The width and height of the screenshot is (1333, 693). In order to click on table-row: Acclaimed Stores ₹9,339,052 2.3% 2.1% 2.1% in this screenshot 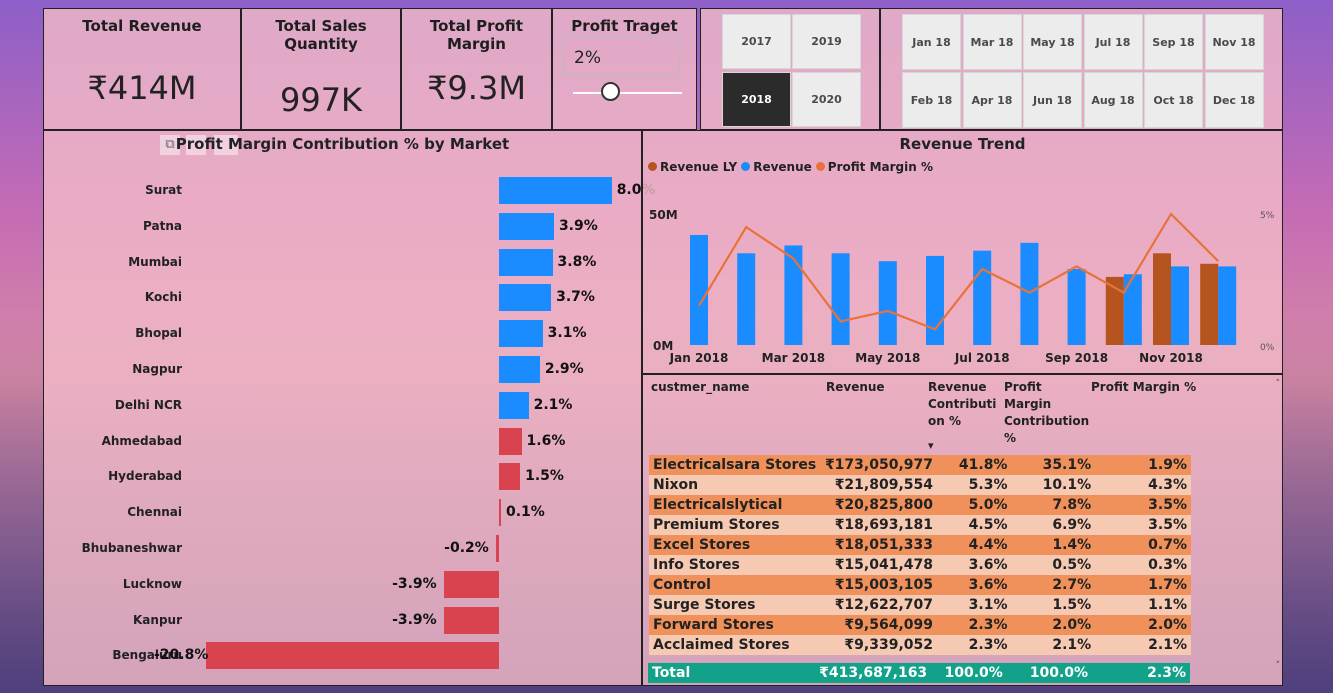, I will do `click(920, 645)`.